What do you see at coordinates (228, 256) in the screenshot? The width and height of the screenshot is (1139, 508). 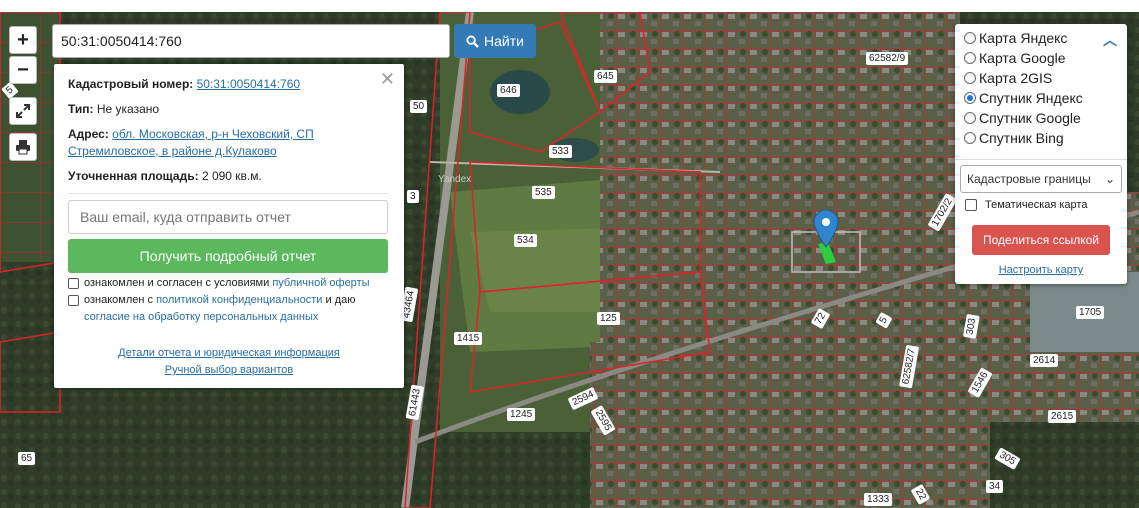 I see `get-report-button: Получить подробный отчет` at bounding box center [228, 256].